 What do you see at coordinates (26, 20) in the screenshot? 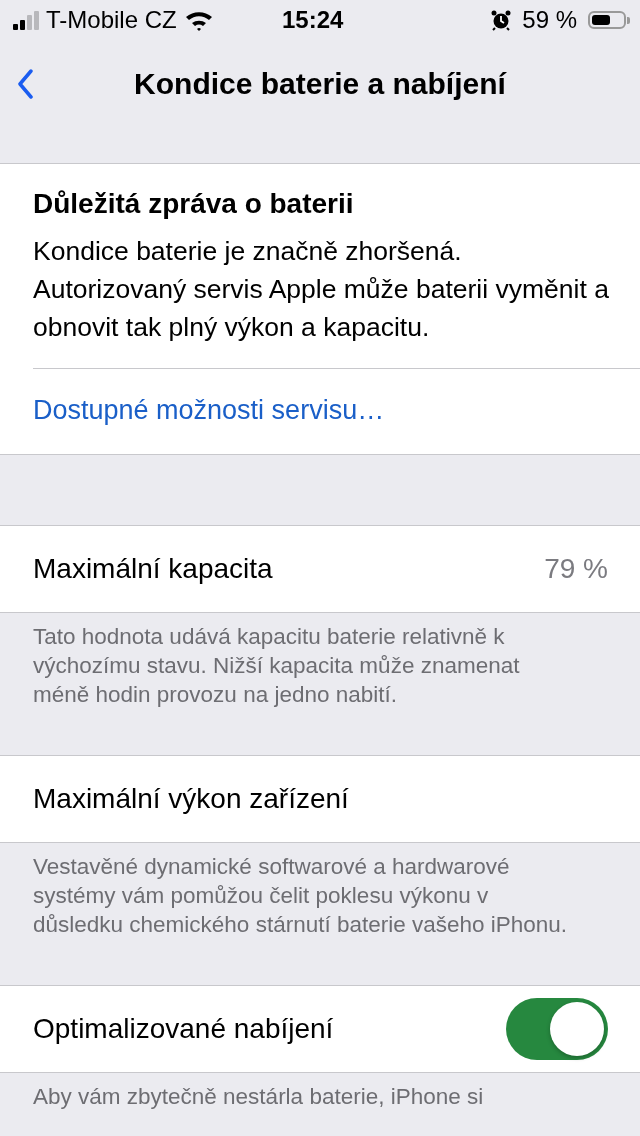
I see `signal-icon` at bounding box center [26, 20].